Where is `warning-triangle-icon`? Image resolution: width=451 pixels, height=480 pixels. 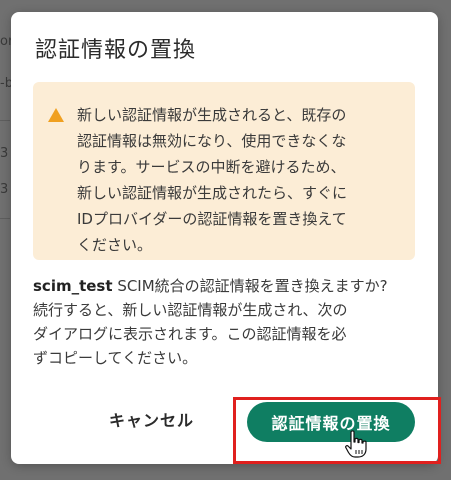
warning-triangle-icon is located at coordinates (56, 115).